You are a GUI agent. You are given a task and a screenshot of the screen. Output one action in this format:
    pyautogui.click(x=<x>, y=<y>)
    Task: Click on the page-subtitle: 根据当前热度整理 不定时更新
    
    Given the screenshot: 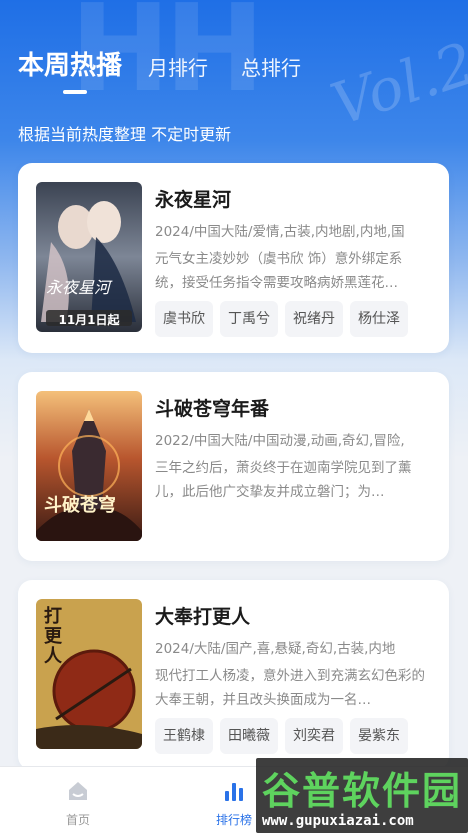 What is the action you would take?
    pyautogui.click(x=125, y=134)
    